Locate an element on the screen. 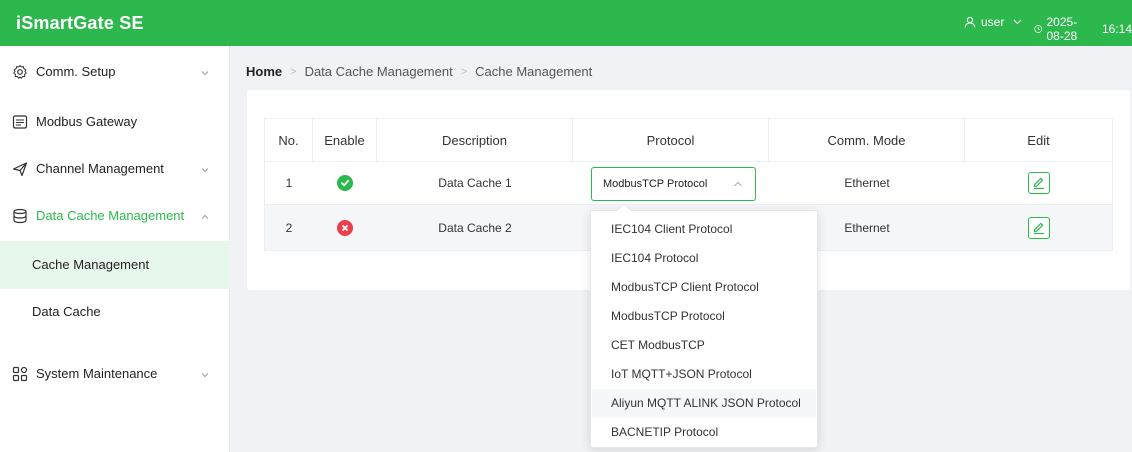 Image resolution: width=1132 pixels, height=452 pixels. header-protocol: Protocol is located at coordinates (671, 140).